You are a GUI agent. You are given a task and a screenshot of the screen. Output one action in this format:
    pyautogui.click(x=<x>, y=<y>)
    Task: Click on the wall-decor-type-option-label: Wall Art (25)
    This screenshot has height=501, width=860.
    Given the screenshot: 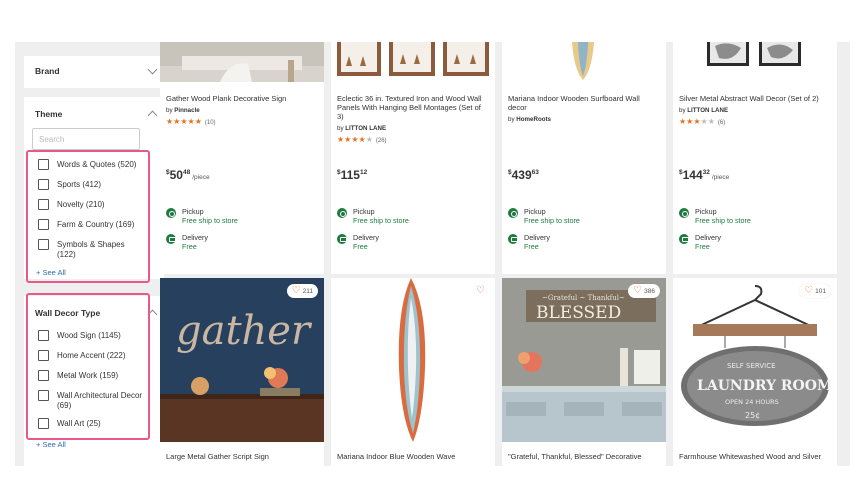 What is the action you would take?
    pyautogui.click(x=79, y=423)
    